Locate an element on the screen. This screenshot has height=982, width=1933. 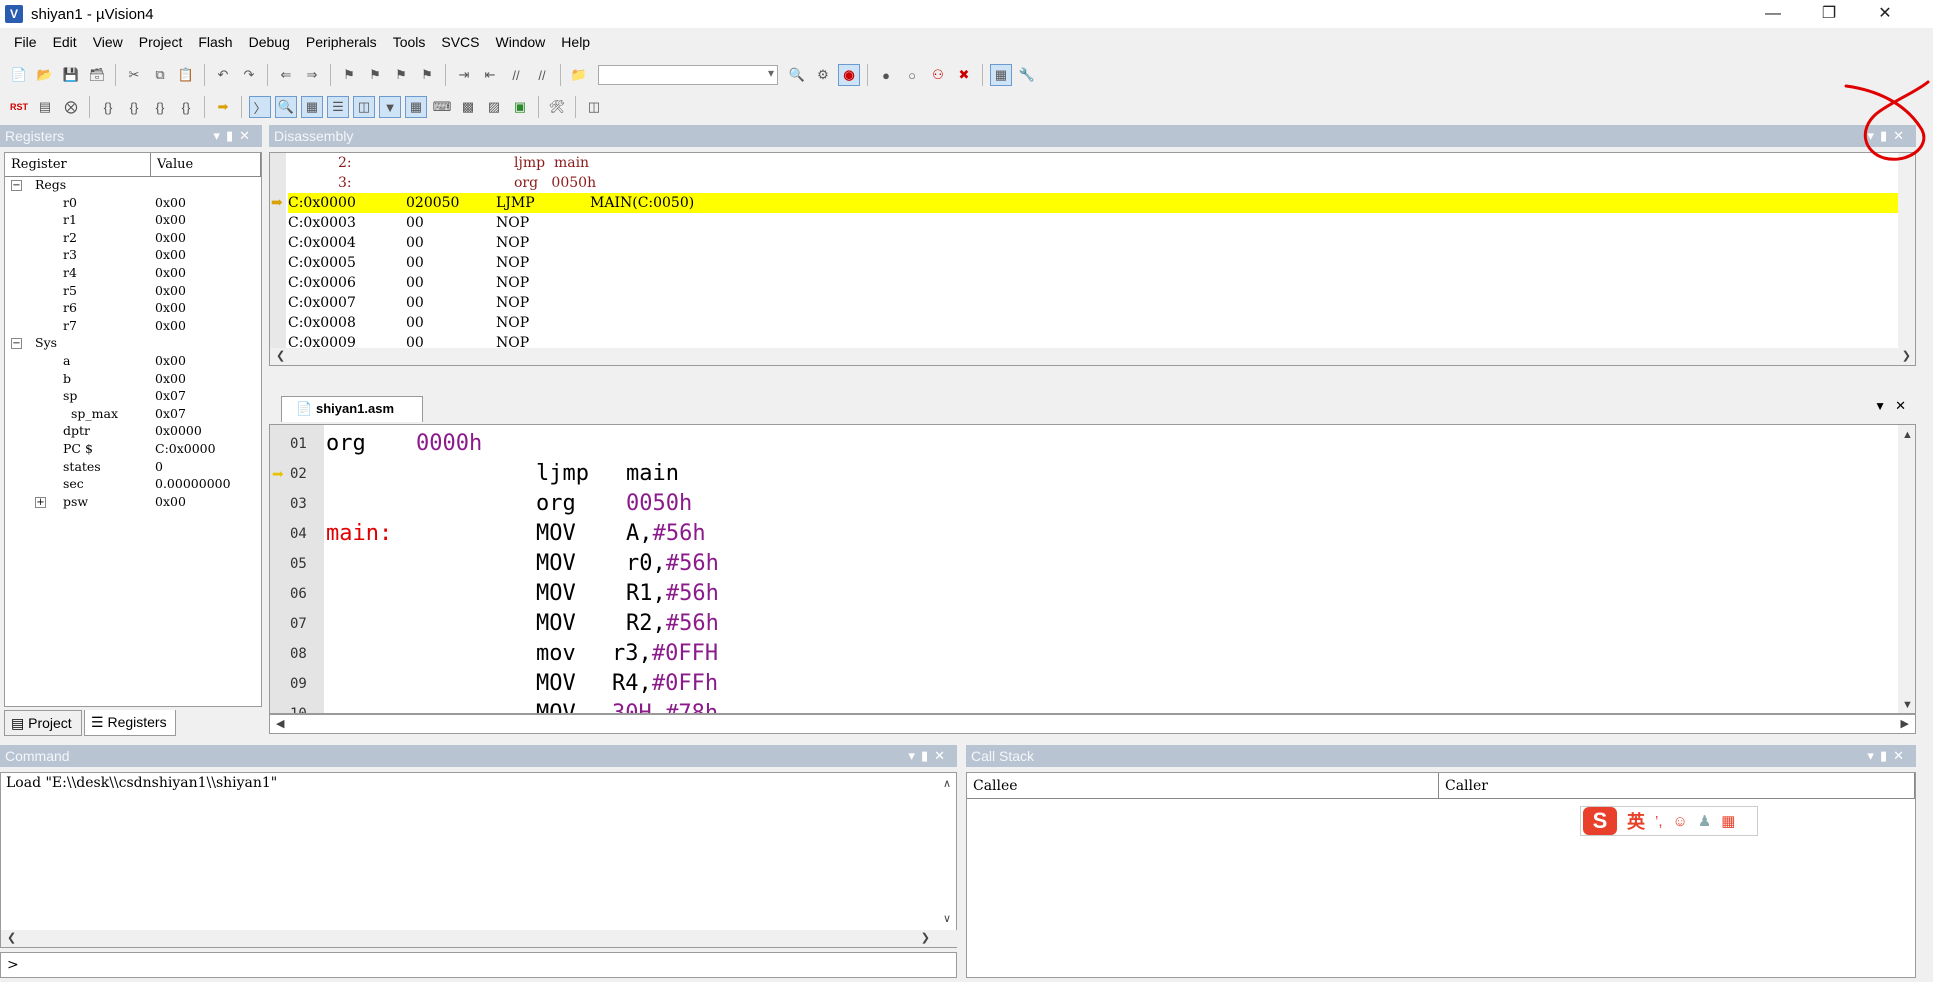
register-row: + psw 0x00 is located at coordinates (133, 503).